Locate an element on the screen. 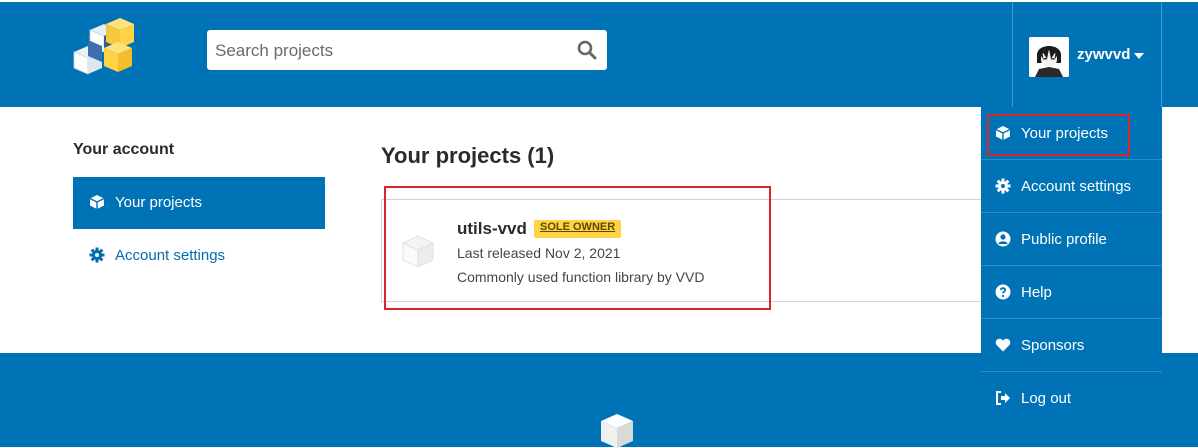 The width and height of the screenshot is (1198, 448). menu-item-public-profile: Public profile is located at coordinates (1071, 239).